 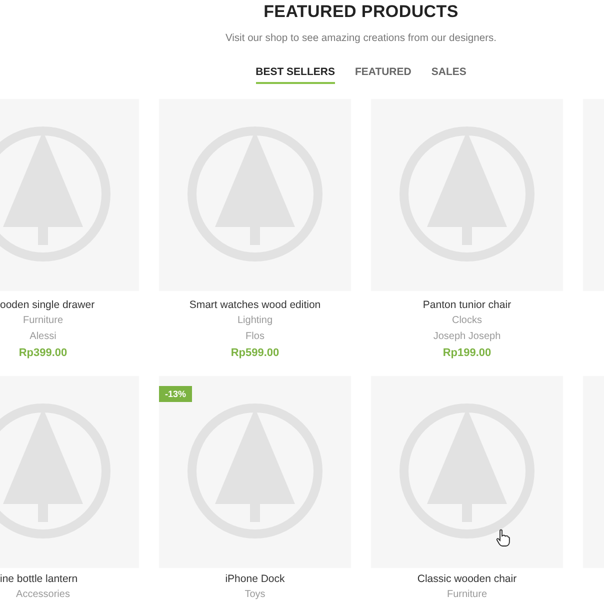 What do you see at coordinates (467, 305) in the screenshot?
I see `product-name: Panton tunior chair` at bounding box center [467, 305].